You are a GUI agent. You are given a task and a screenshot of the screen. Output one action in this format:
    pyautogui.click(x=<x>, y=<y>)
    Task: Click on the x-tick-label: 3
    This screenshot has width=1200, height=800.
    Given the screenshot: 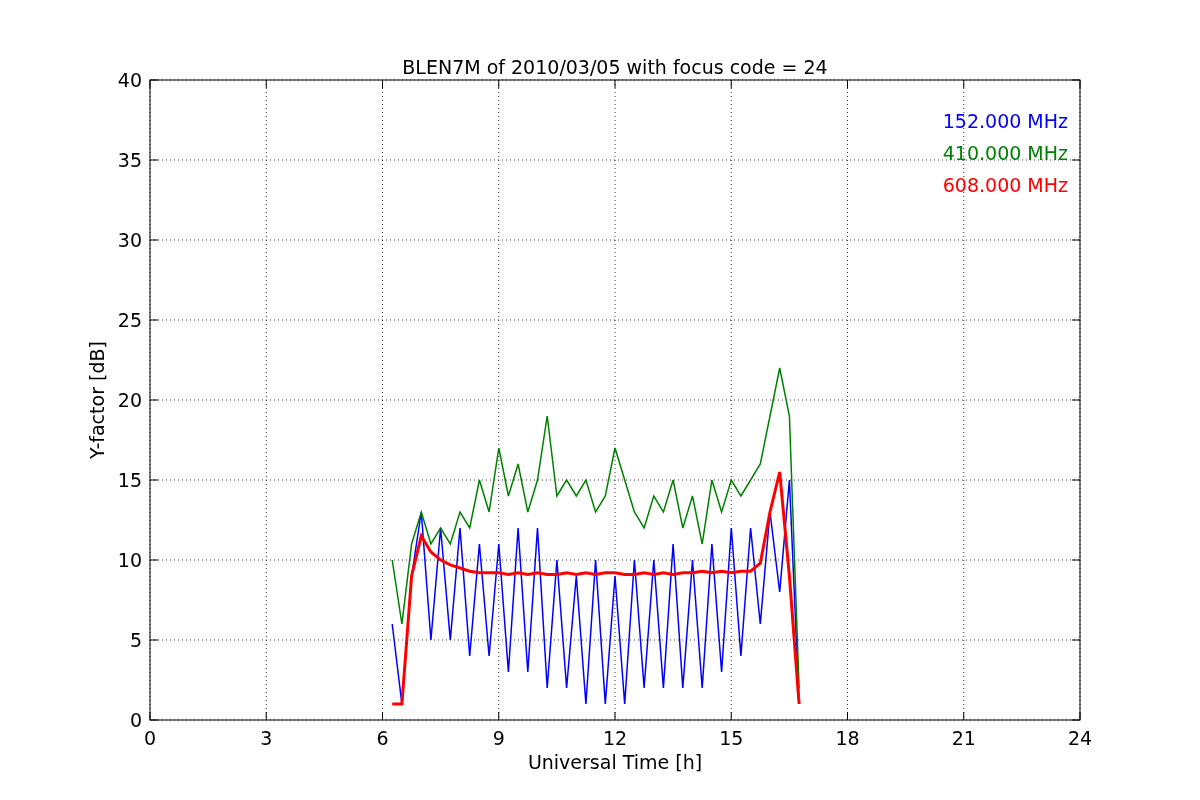 What is the action you would take?
    pyautogui.click(x=266, y=738)
    